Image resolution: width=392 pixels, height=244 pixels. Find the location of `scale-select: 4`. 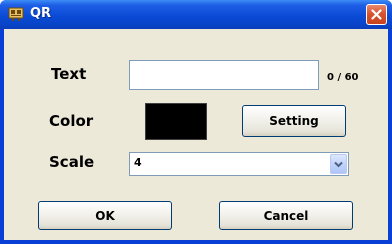

scale-select: 4 is located at coordinates (239, 164).